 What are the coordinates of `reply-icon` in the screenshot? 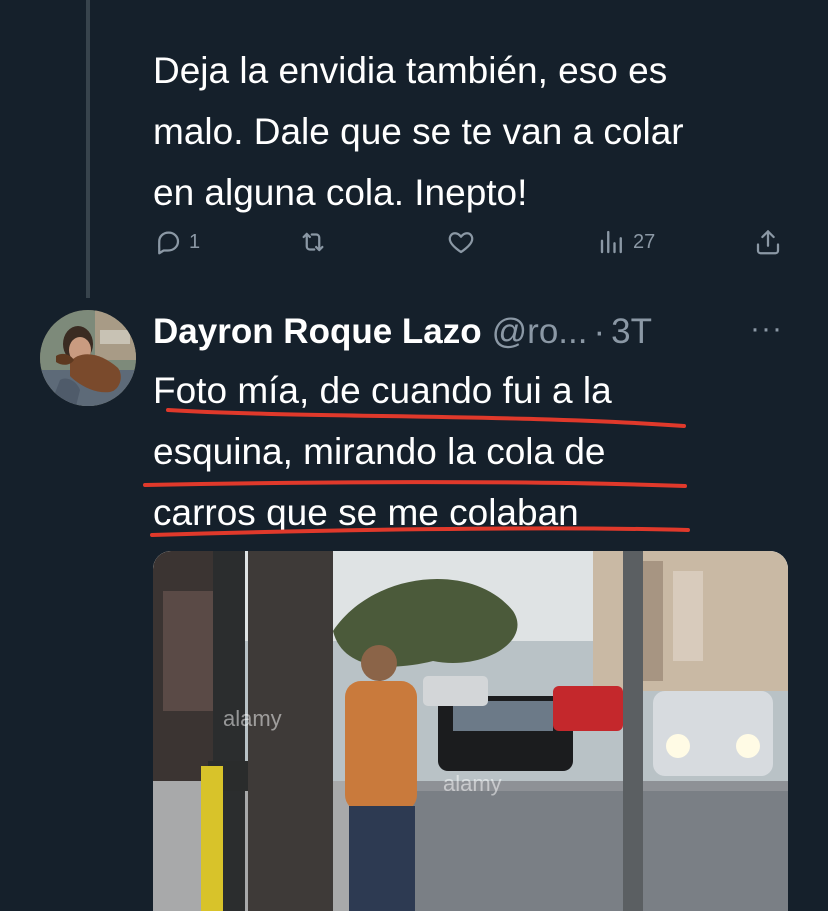 It's located at (169, 243).